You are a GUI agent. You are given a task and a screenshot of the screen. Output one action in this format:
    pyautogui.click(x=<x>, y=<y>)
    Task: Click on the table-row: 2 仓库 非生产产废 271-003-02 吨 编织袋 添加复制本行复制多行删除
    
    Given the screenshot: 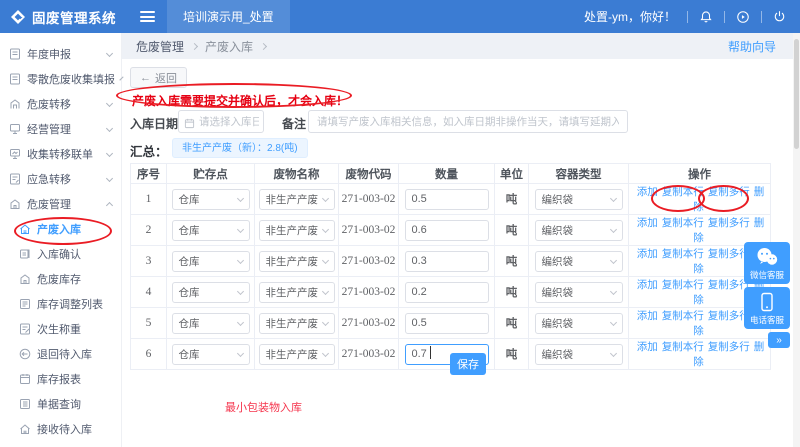 What is the action you would take?
    pyautogui.click(x=450, y=230)
    